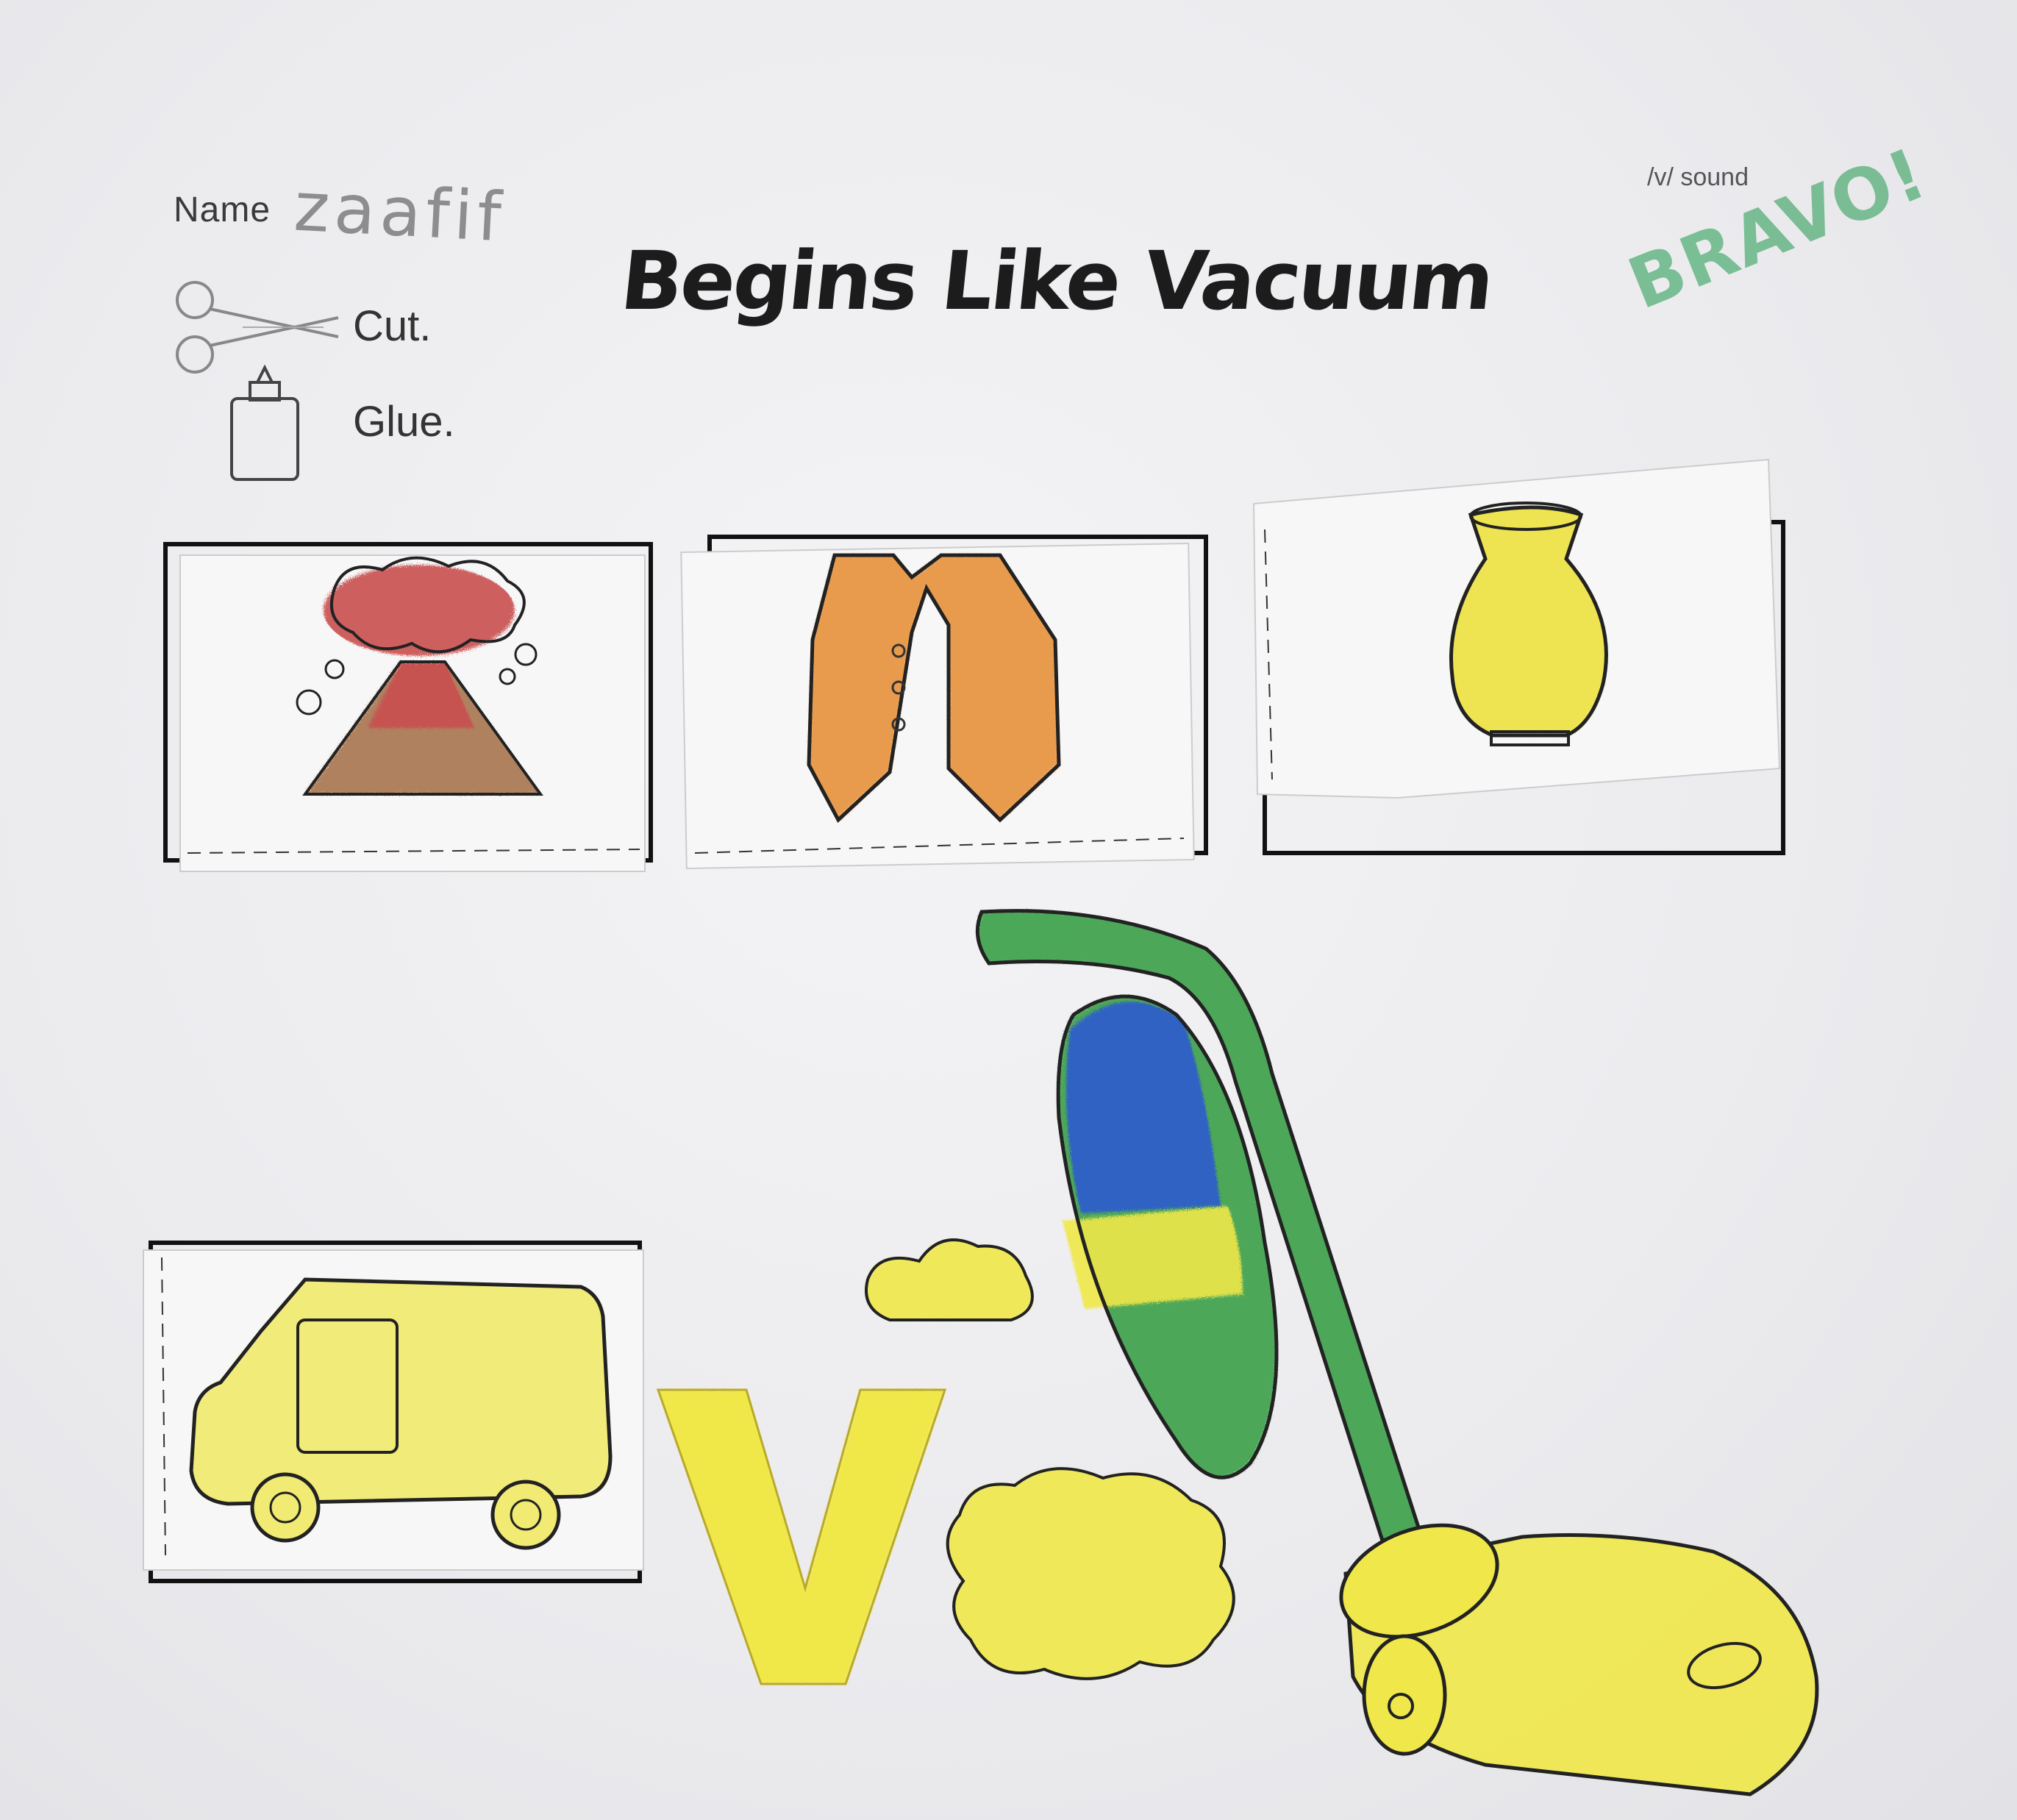 The width and height of the screenshot is (2017, 1820). What do you see at coordinates (802, 1536) in the screenshot?
I see `letter-v` at bounding box center [802, 1536].